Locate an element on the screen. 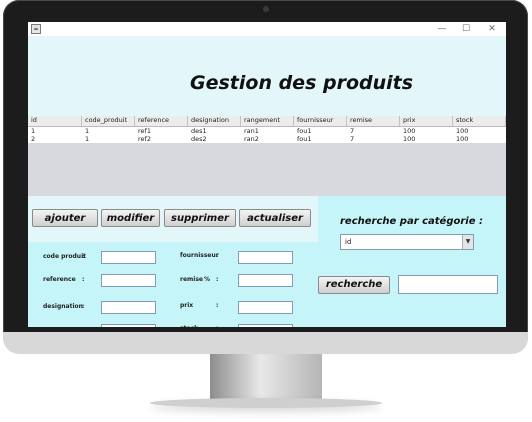  table-cell: ref2 is located at coordinates (144, 139).